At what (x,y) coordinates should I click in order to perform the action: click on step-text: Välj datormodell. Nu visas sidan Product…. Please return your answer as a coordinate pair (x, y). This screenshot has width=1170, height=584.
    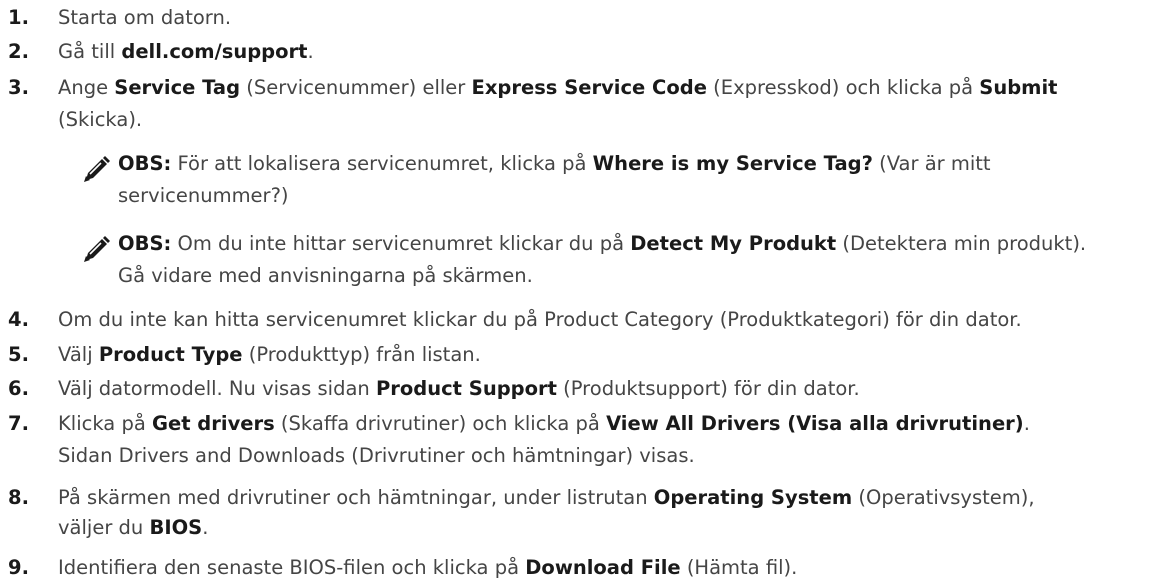
    Looking at the image, I should click on (459, 388).